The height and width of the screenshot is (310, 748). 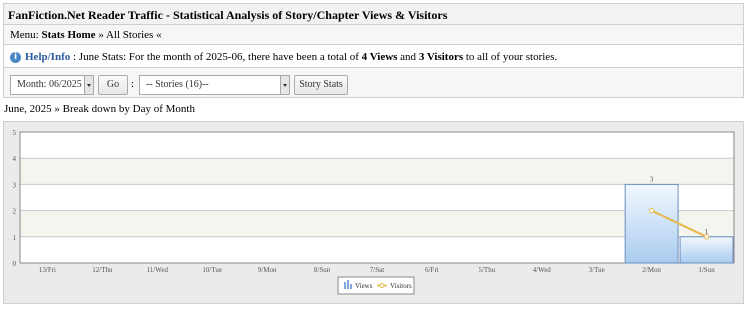 I want to click on story-stats-button: Story Stats, so click(x=321, y=85).